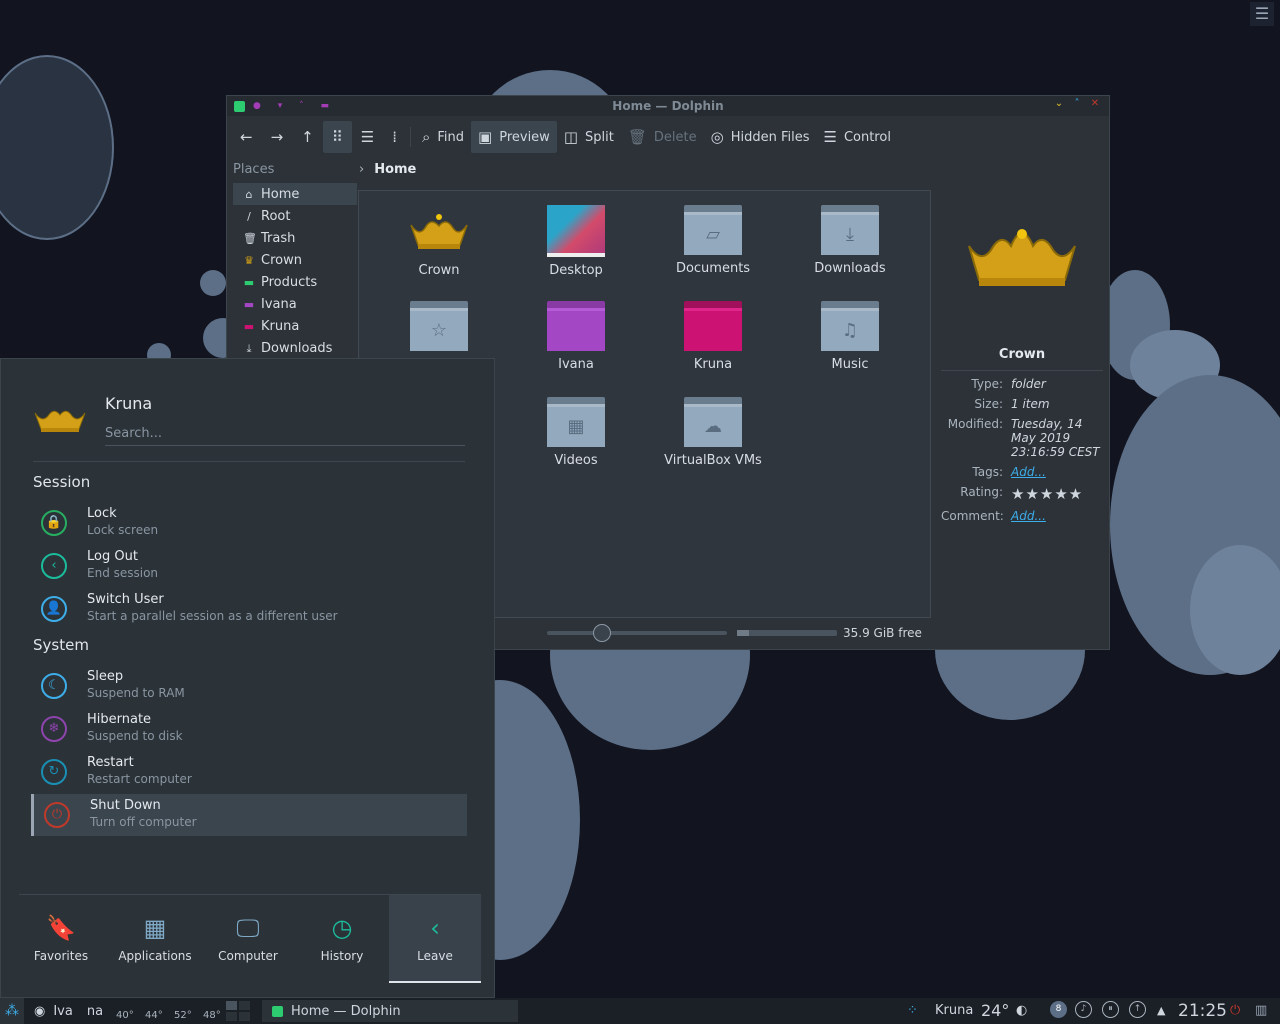 The width and height of the screenshot is (1280, 1024). What do you see at coordinates (390, 1011) in the screenshot?
I see `task-dolphin: Home — Dolphin` at bounding box center [390, 1011].